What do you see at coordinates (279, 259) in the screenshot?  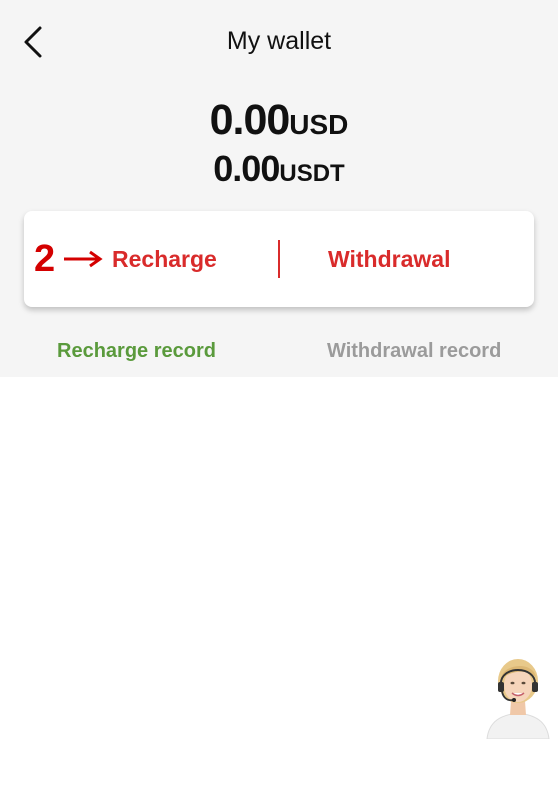 I see `wallet-action-card: 2 Recharge Withdrawal` at bounding box center [279, 259].